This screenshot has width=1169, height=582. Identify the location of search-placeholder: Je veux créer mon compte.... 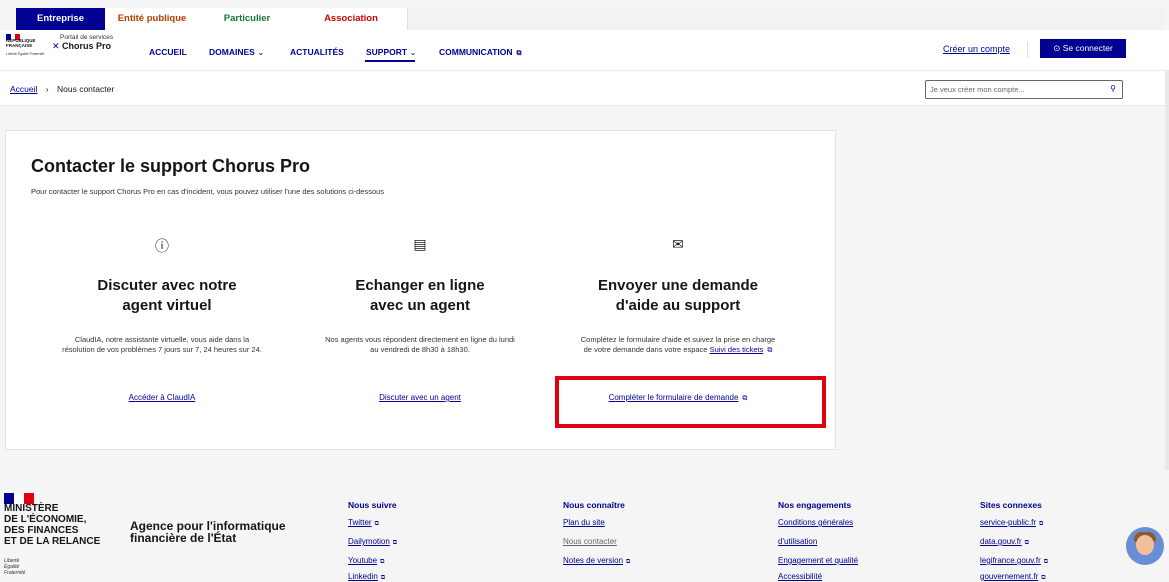
(977, 89).